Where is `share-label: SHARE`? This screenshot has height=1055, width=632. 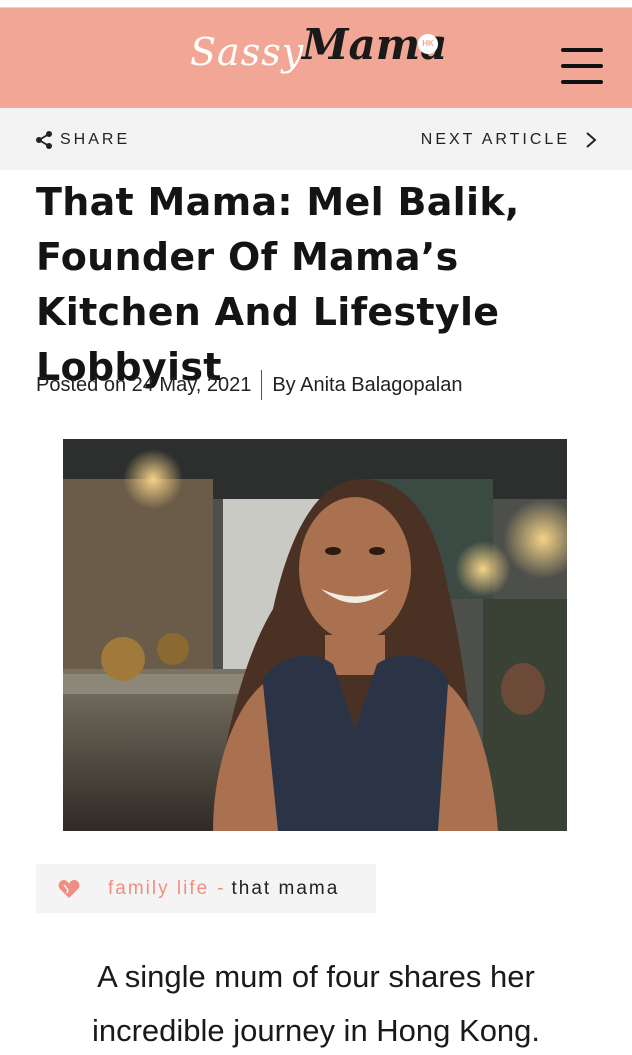 share-label: SHARE is located at coordinates (95, 139).